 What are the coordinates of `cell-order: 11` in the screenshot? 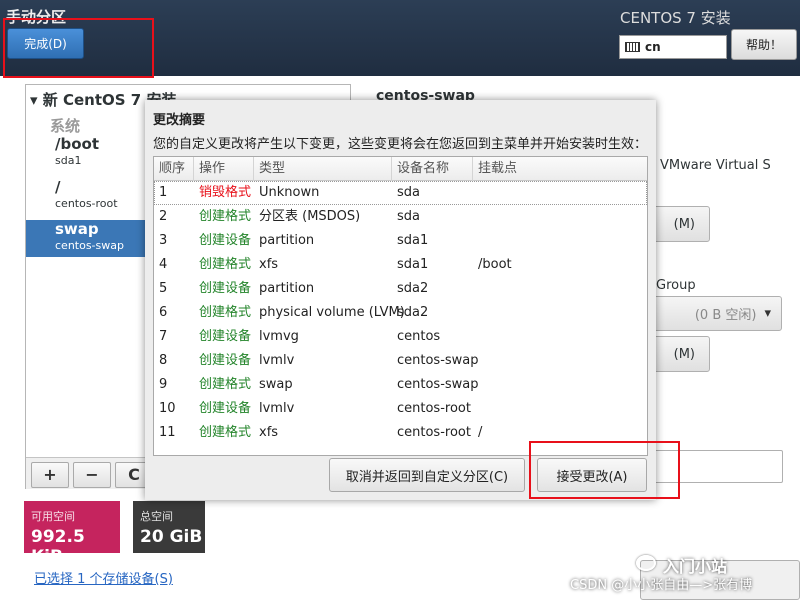 It's located at (167, 432).